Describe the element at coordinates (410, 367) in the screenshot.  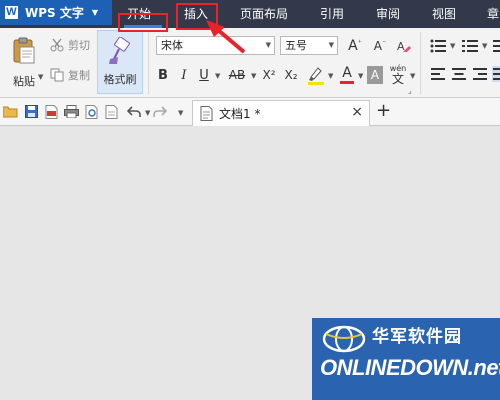
I see `watermark-brand: ONLINEDOWN.net` at that location.